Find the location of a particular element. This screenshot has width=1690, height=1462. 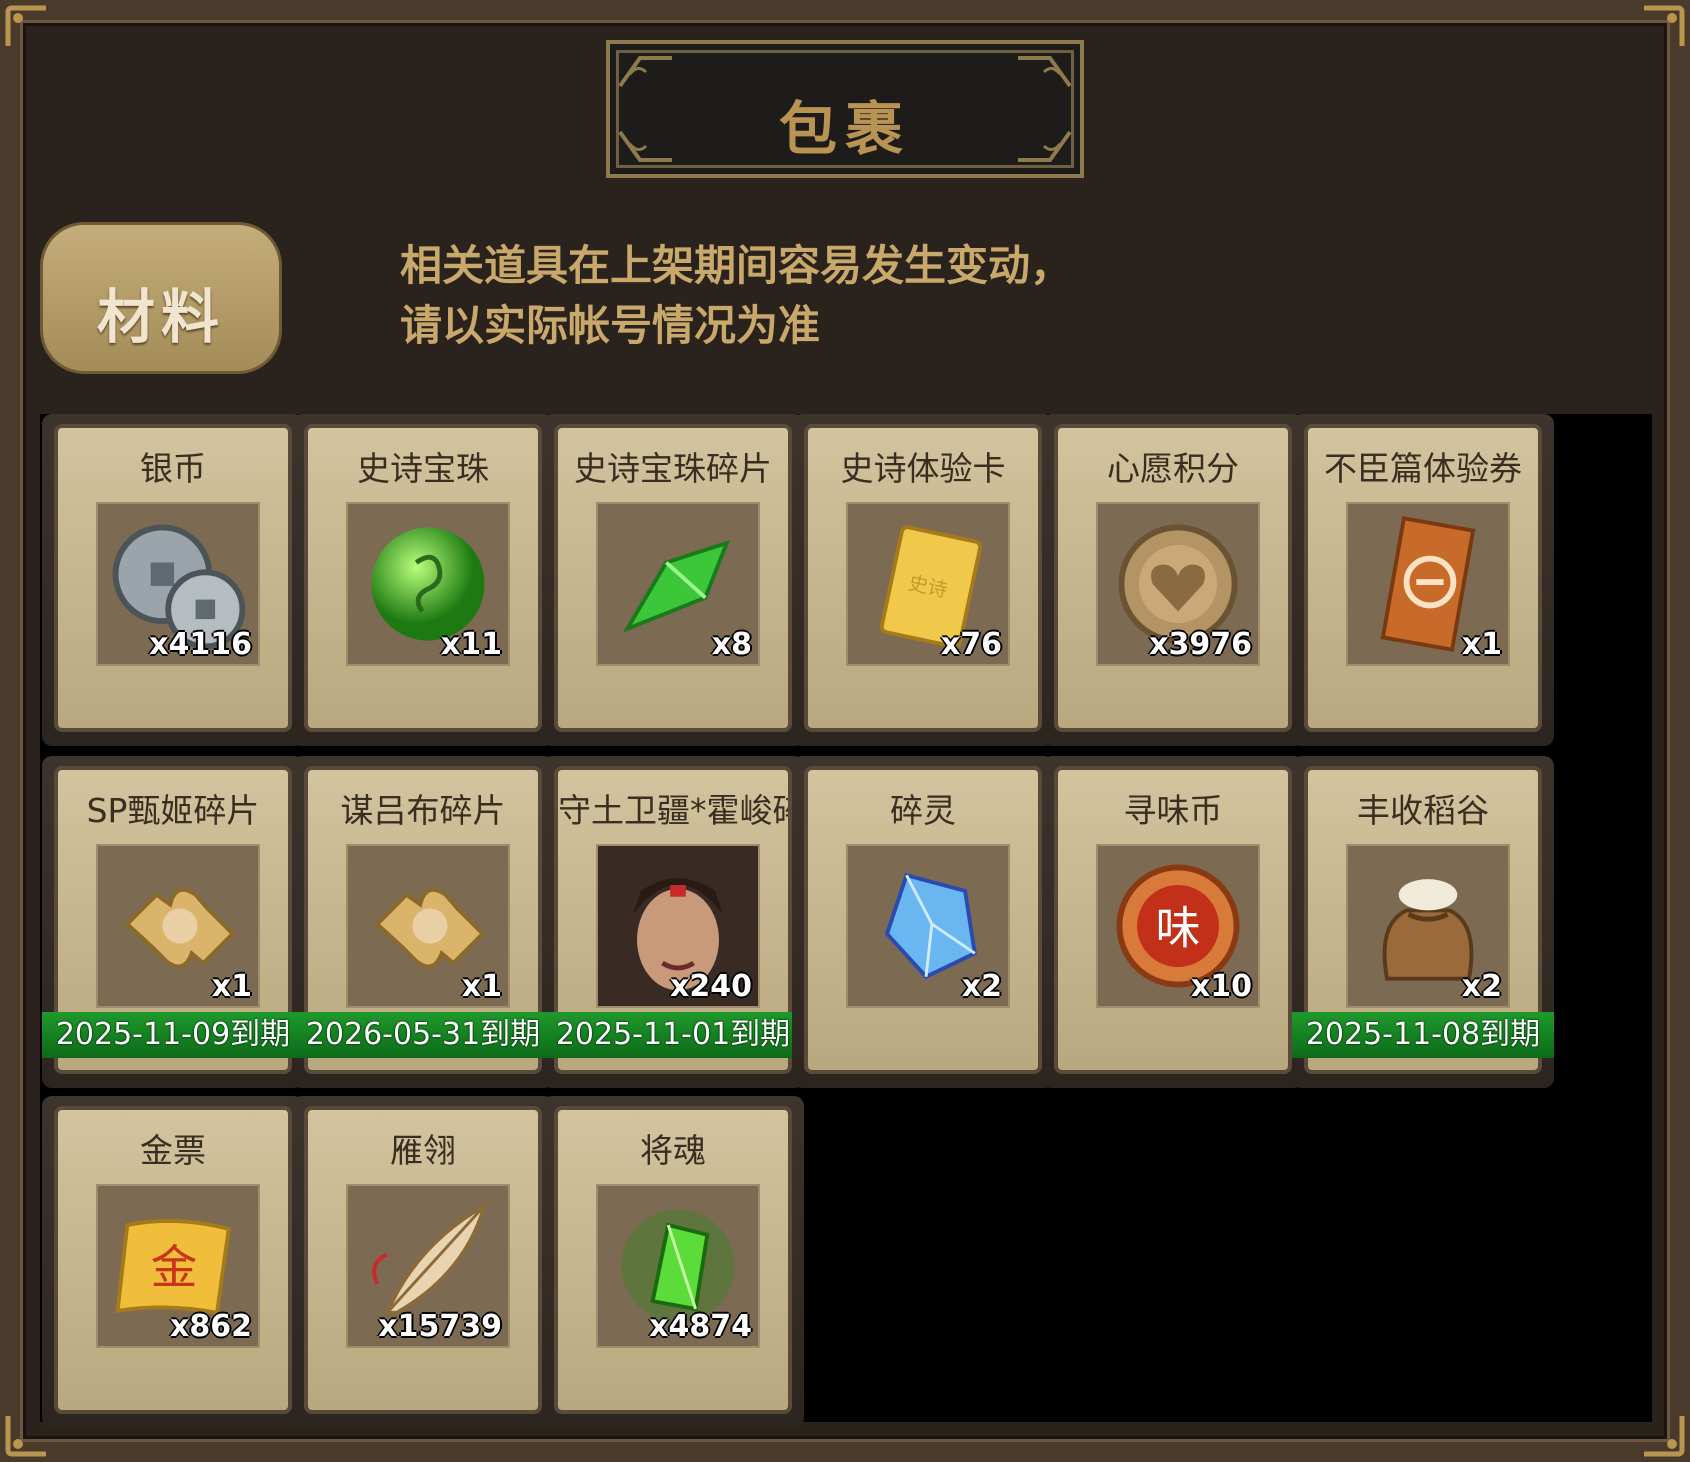

item-count: x4116 is located at coordinates (200, 644).